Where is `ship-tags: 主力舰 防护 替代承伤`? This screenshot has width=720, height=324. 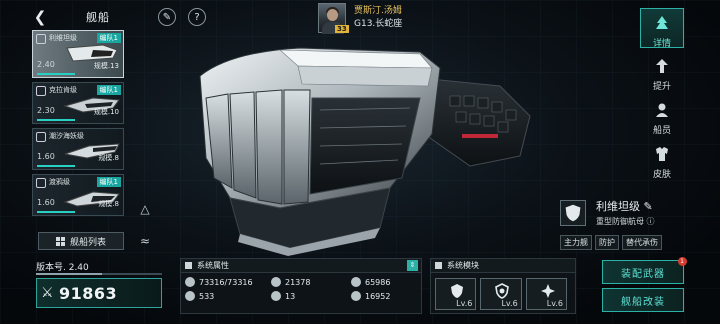
ship-tags: 主力舰 防护 替代承伤 is located at coordinates (612, 242).